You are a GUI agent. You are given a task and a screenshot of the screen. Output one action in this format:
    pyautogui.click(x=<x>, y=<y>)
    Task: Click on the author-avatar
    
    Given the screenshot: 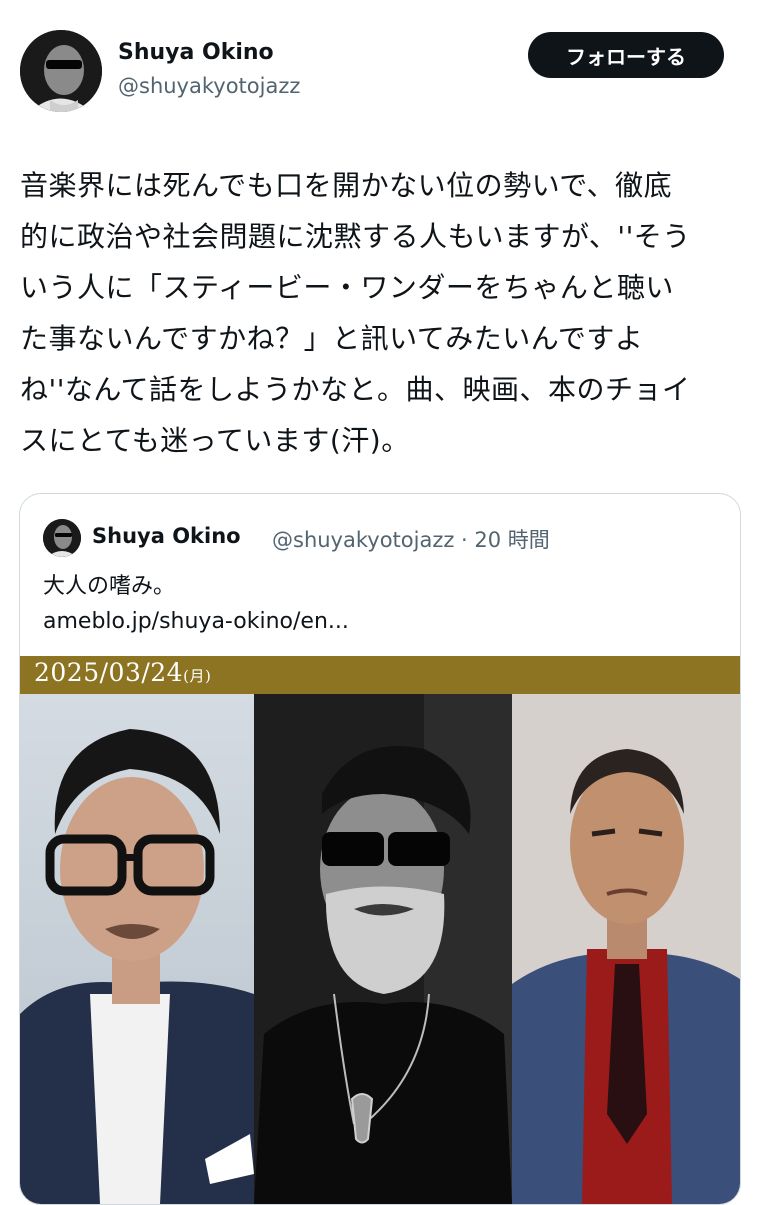 What is the action you would take?
    pyautogui.click(x=61, y=71)
    